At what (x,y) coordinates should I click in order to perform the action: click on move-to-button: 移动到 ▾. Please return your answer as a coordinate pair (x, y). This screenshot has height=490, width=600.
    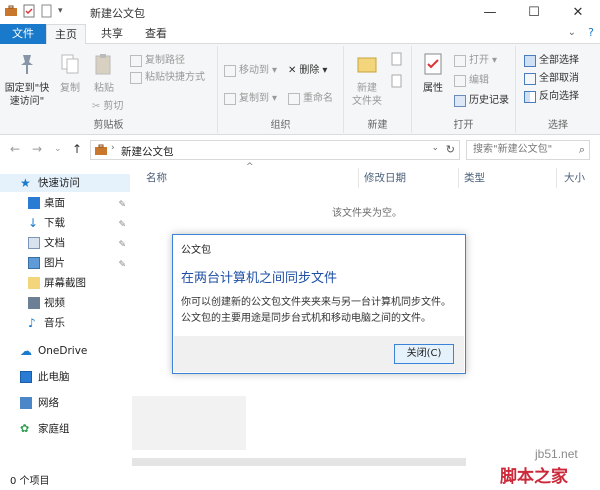
    Looking at the image, I should click on (250, 70).